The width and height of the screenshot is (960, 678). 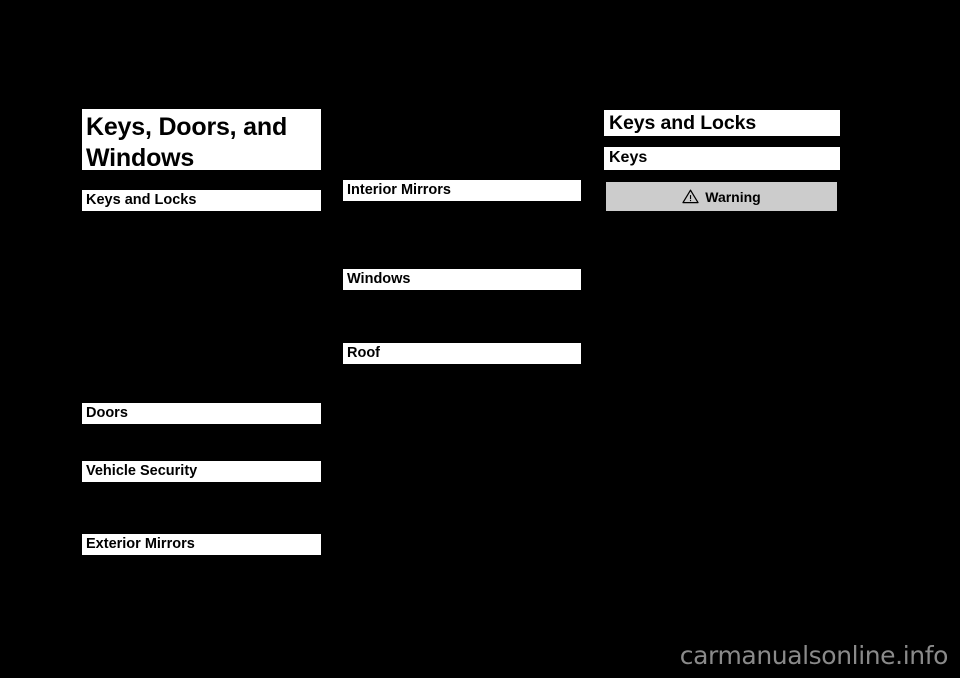 What do you see at coordinates (201, 413) in the screenshot?
I see `heading-doors: Doors` at bounding box center [201, 413].